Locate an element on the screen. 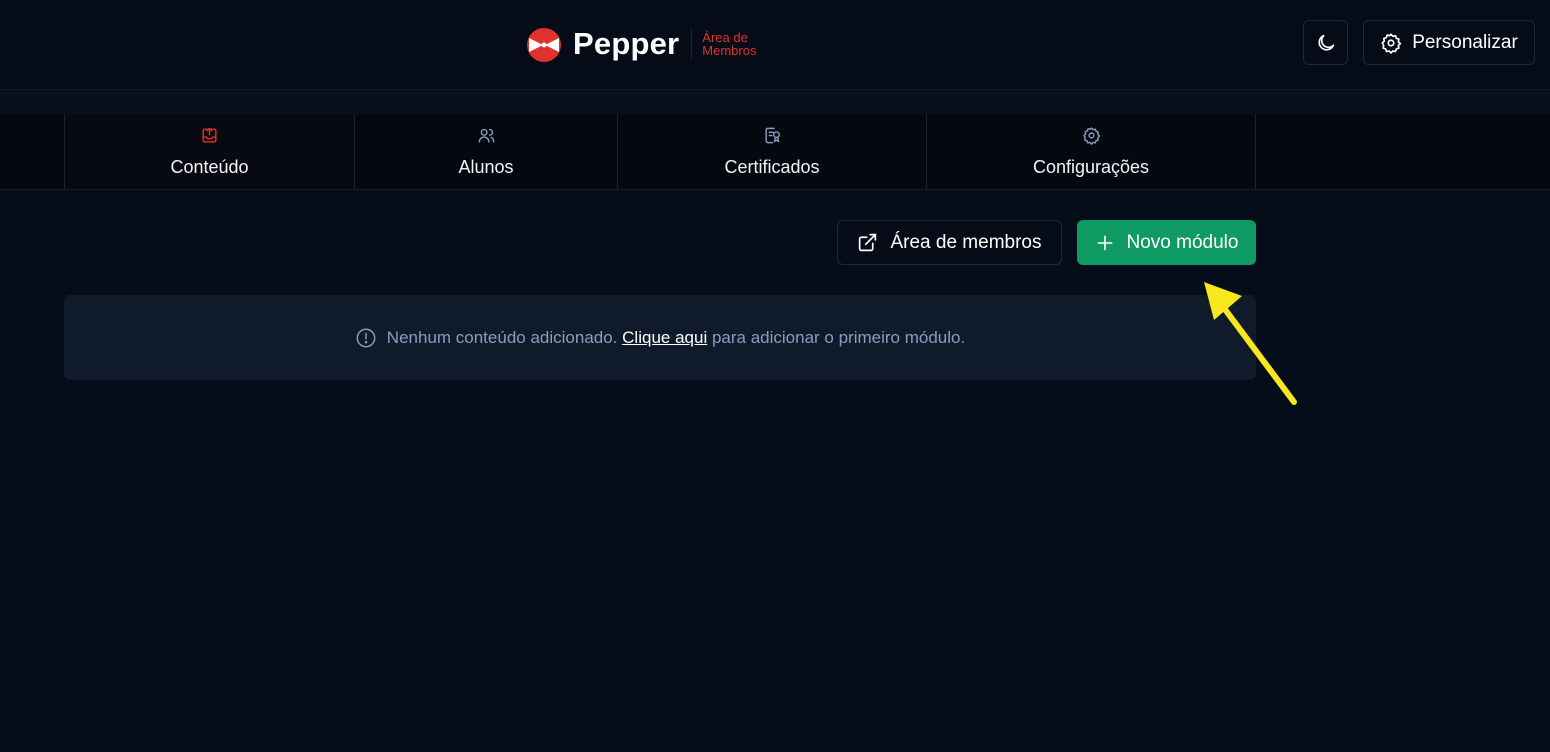 The image size is (1550, 752). moon-icon is located at coordinates (1325, 42).